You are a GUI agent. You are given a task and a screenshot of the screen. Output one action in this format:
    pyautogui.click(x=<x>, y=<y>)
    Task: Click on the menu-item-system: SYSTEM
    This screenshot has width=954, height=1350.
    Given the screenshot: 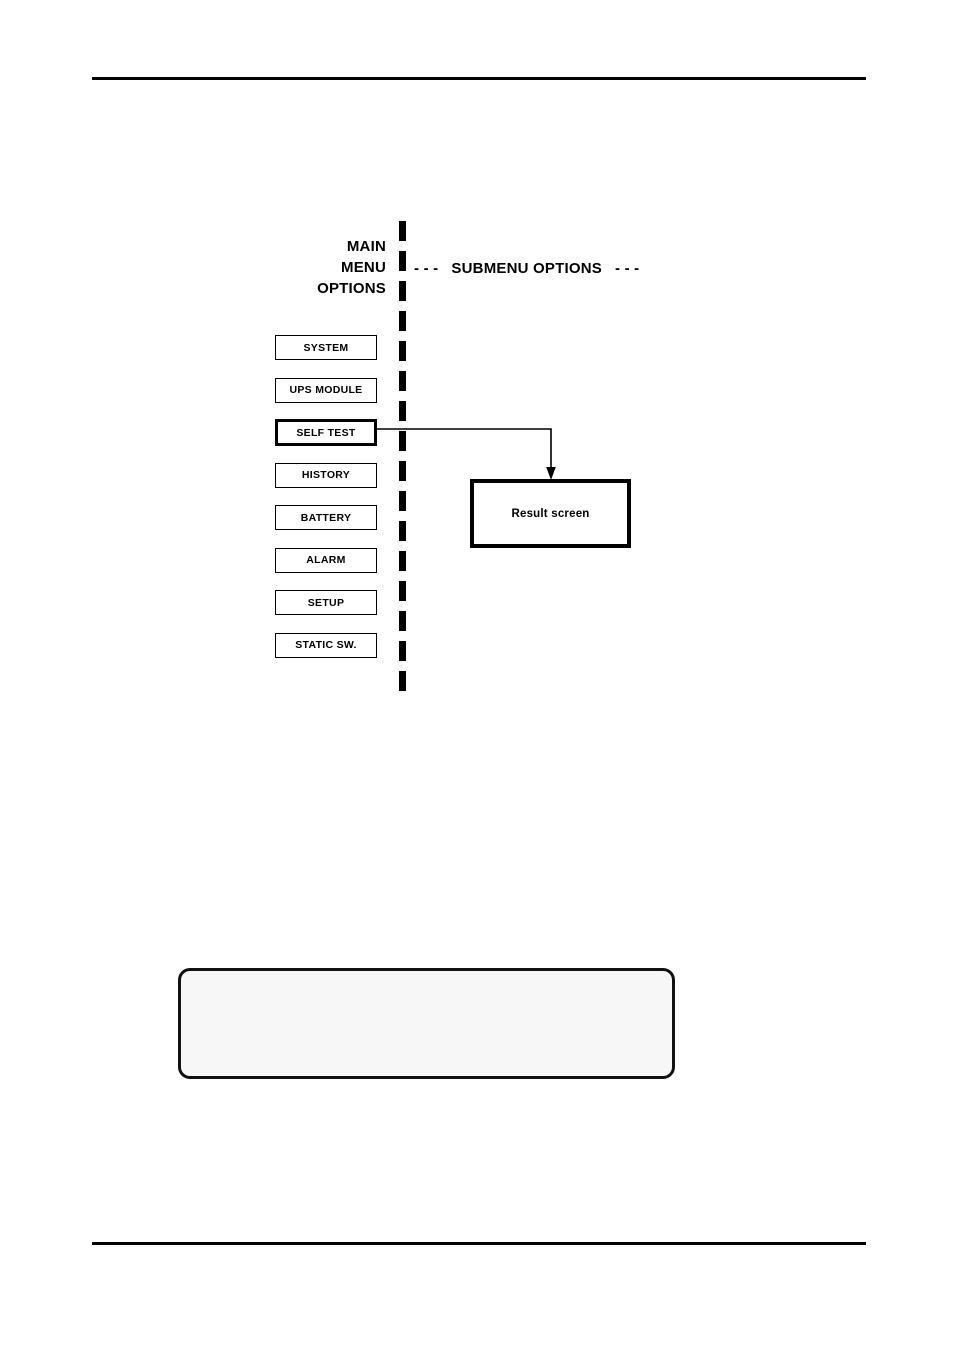 What is the action you would take?
    pyautogui.click(x=326, y=347)
    